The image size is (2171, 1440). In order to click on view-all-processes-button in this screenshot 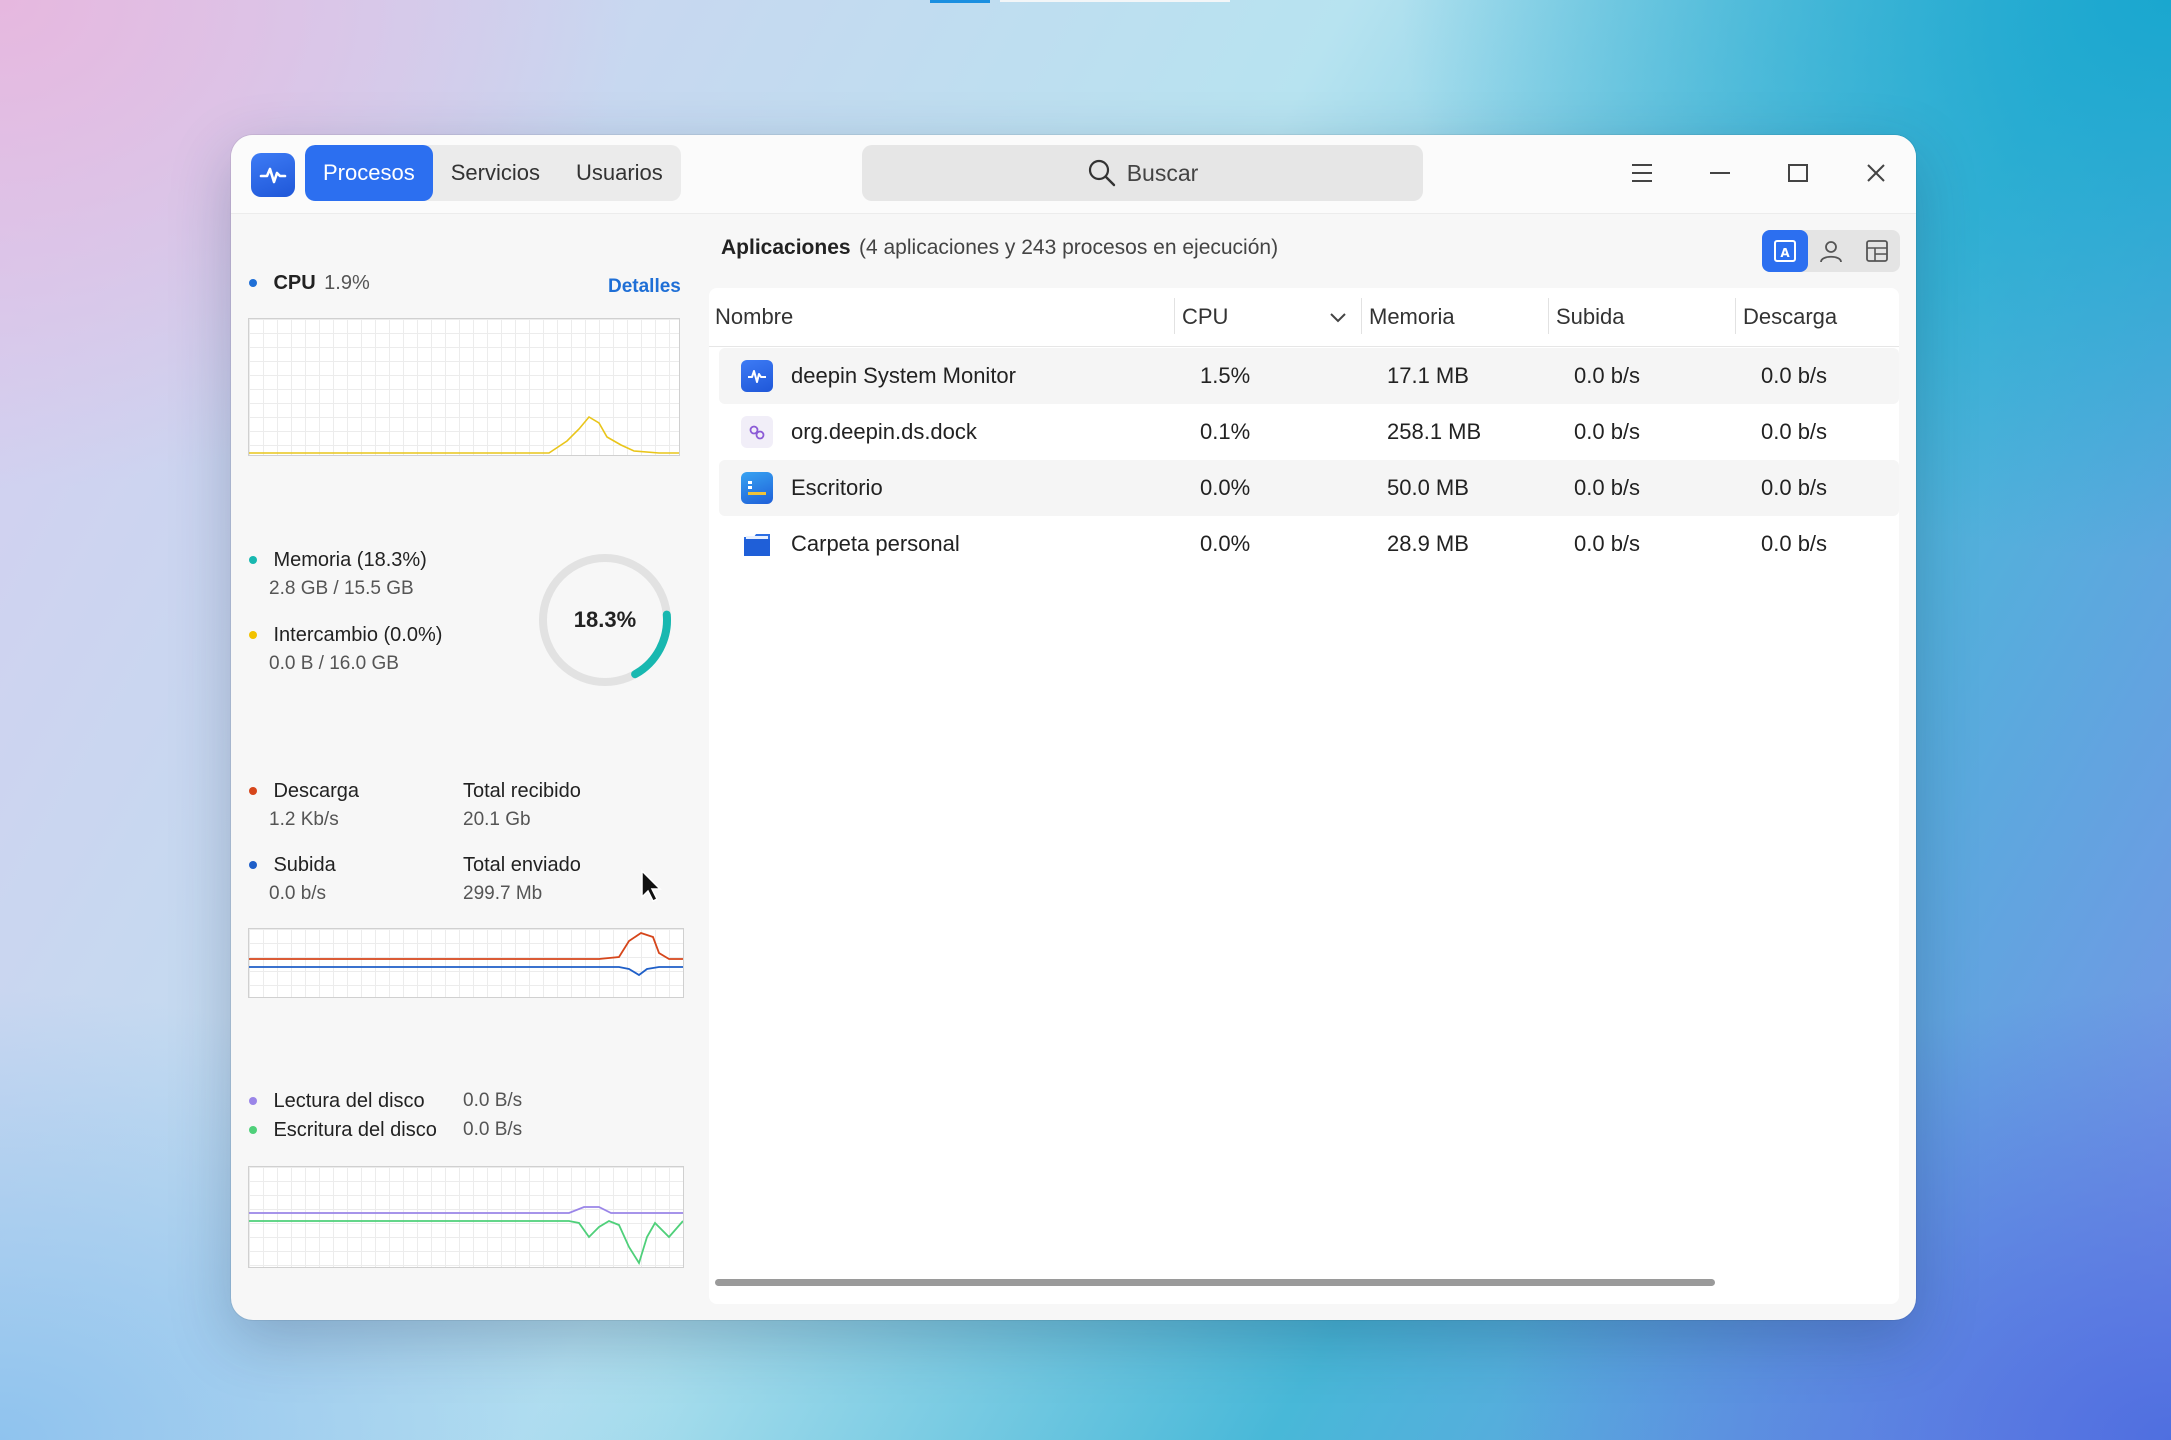, I will do `click(1877, 251)`.